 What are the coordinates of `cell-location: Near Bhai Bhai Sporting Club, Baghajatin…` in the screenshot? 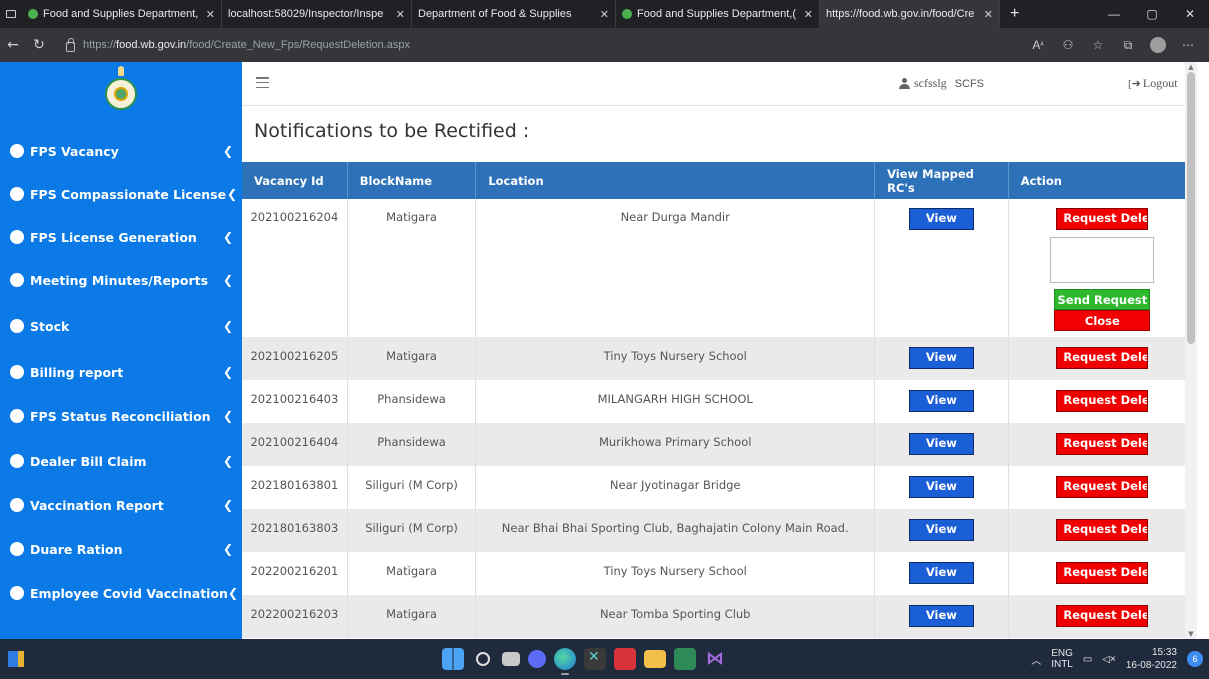 It's located at (675, 530).